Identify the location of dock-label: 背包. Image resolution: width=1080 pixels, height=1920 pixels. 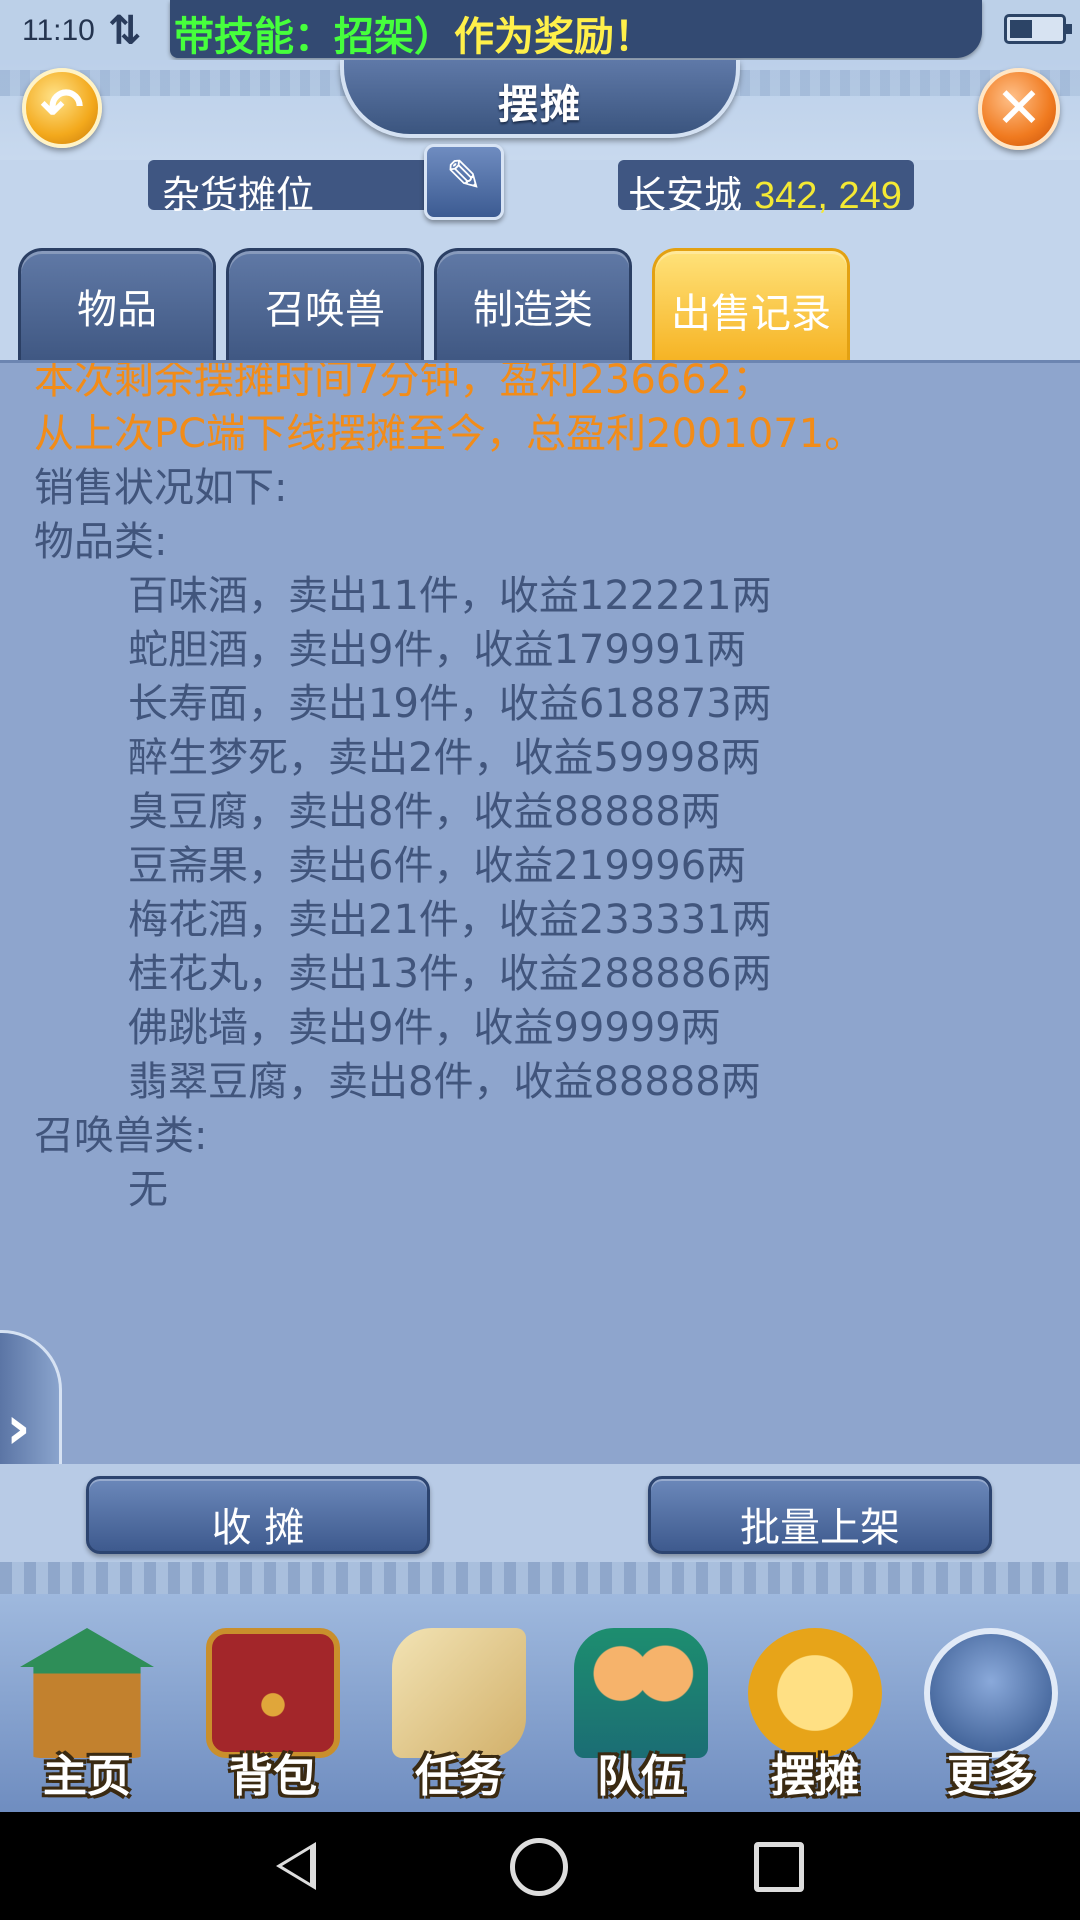
(273, 1776).